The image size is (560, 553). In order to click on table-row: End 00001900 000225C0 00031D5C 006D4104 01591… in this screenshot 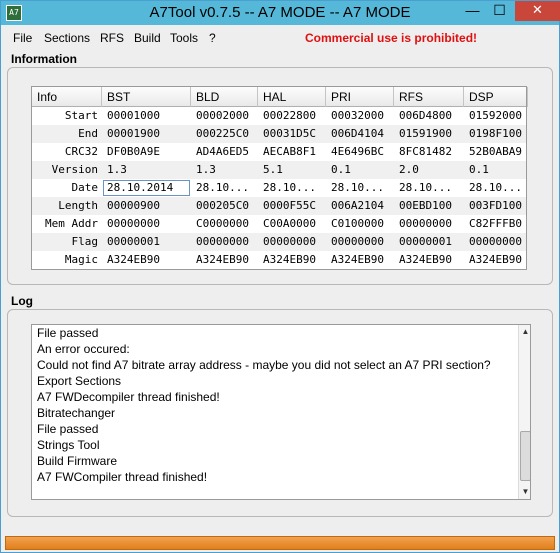, I will do `click(279, 134)`.